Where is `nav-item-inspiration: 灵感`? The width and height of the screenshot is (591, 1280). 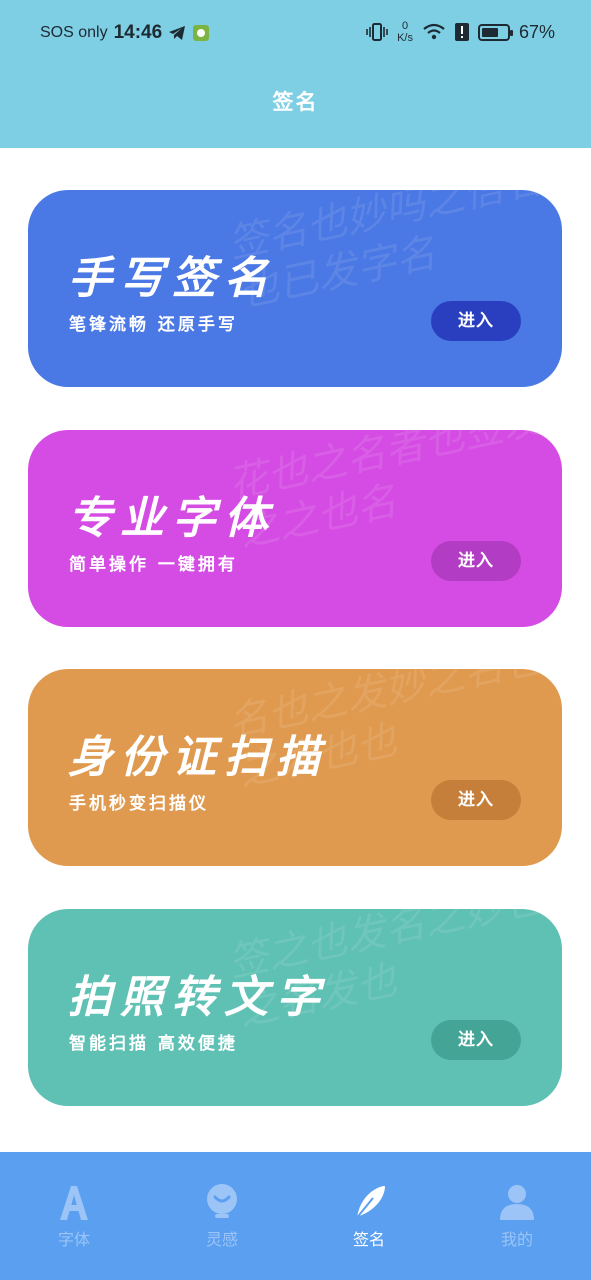
nav-item-inspiration: 灵感 is located at coordinates (222, 1216).